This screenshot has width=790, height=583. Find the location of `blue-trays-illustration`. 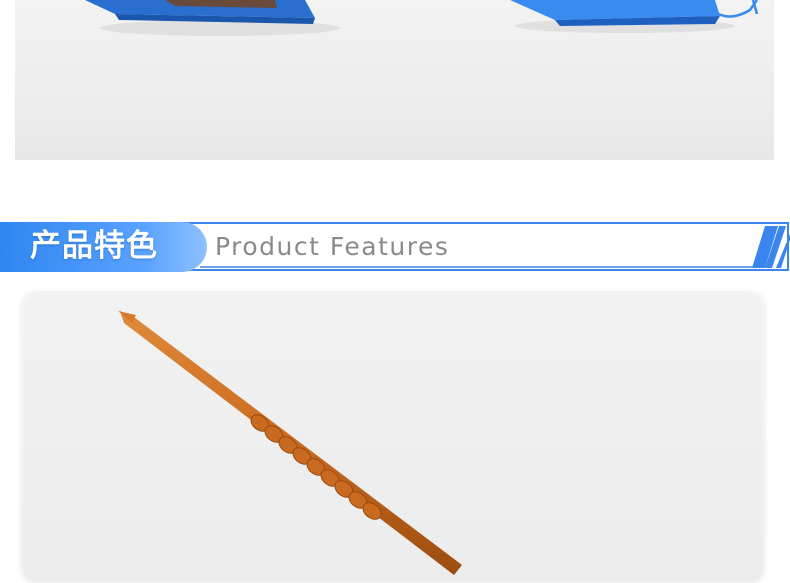

blue-trays-illustration is located at coordinates (422, 18).